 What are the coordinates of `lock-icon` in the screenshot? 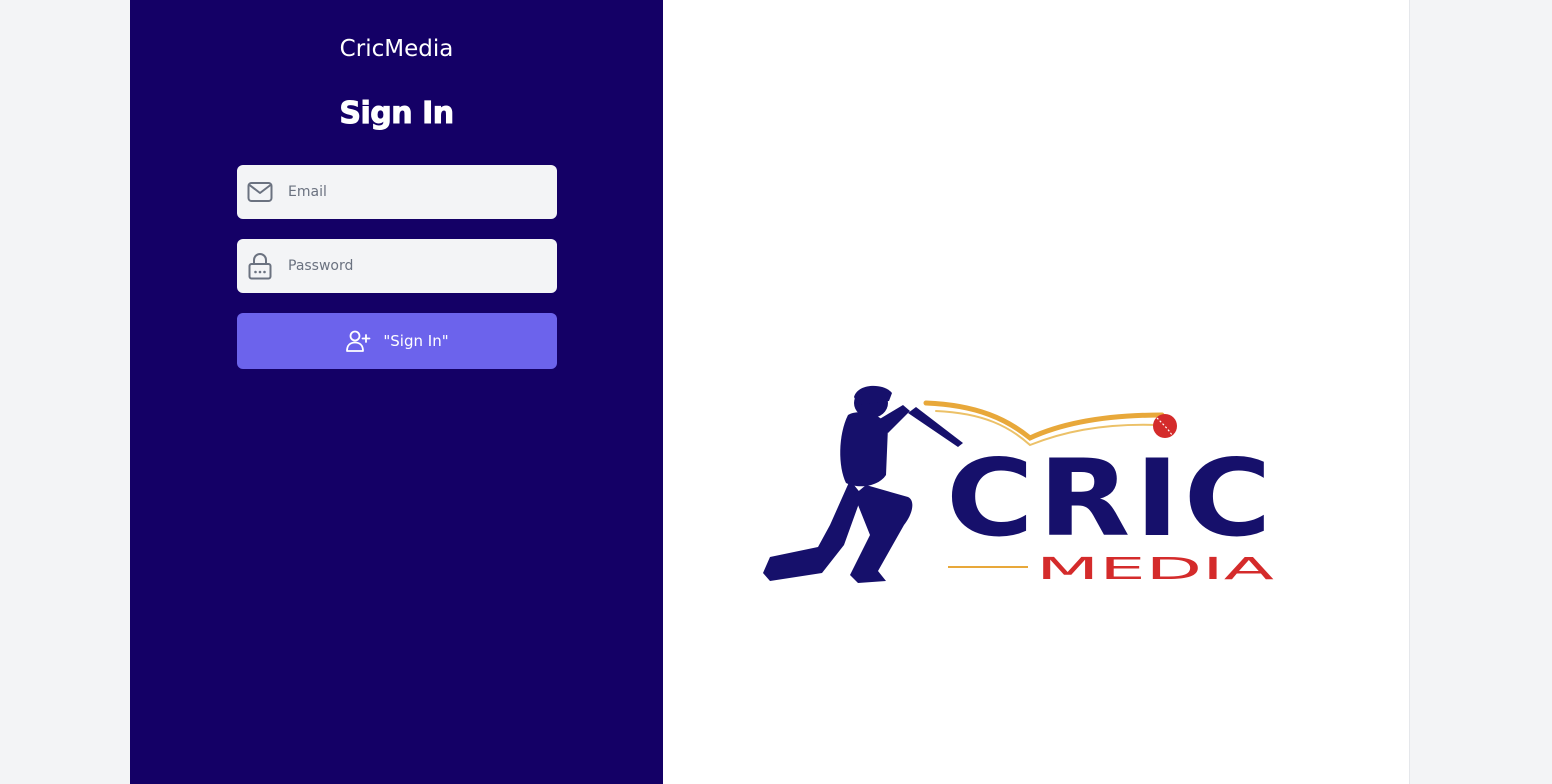 It's located at (260, 266).